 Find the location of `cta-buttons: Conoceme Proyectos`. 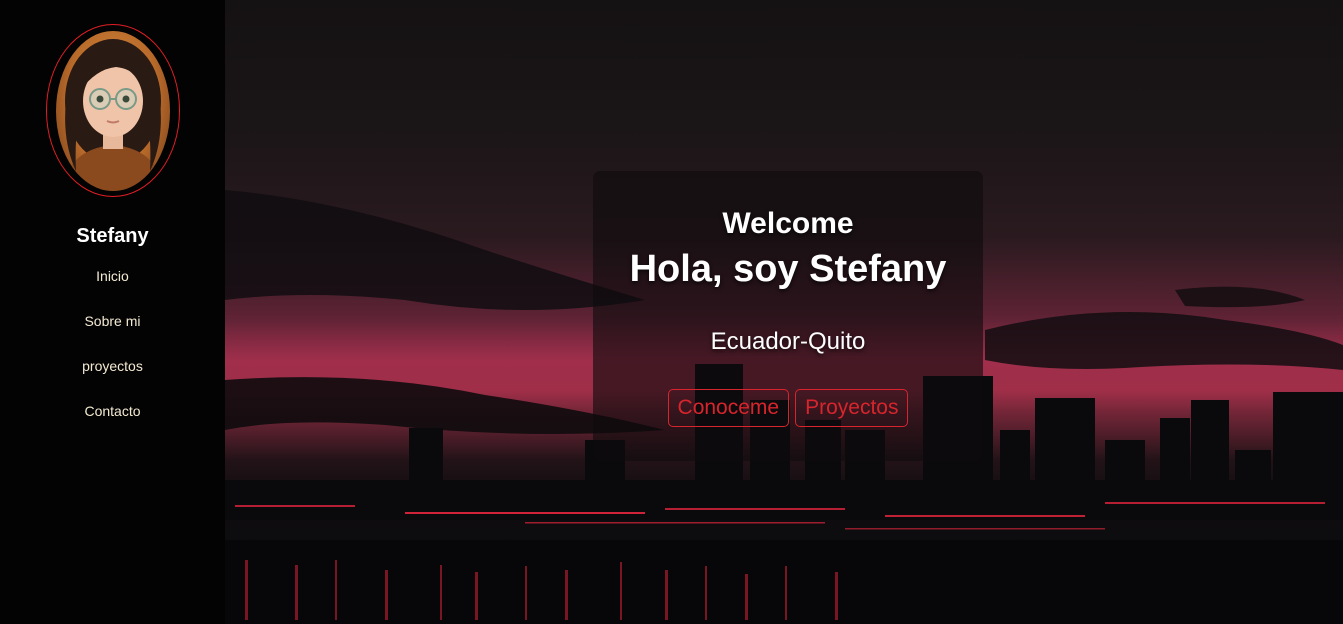

cta-buttons: Conoceme Proyectos is located at coordinates (788, 408).